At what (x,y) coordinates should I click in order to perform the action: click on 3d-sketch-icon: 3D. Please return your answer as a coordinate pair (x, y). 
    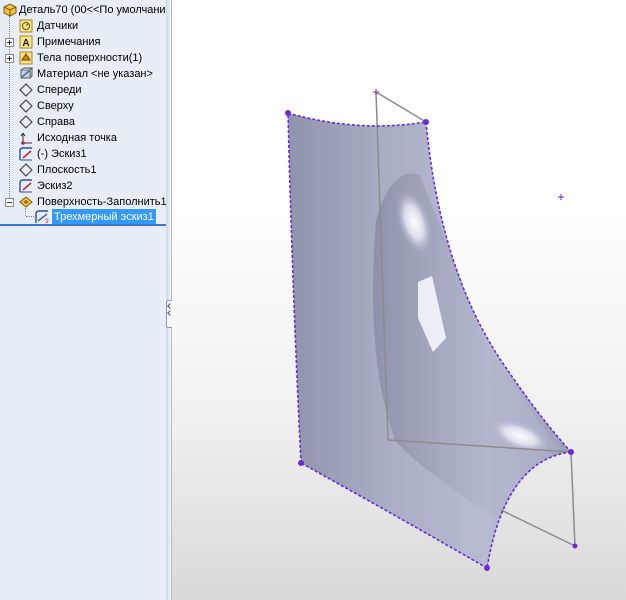
    Looking at the image, I should click on (42, 217).